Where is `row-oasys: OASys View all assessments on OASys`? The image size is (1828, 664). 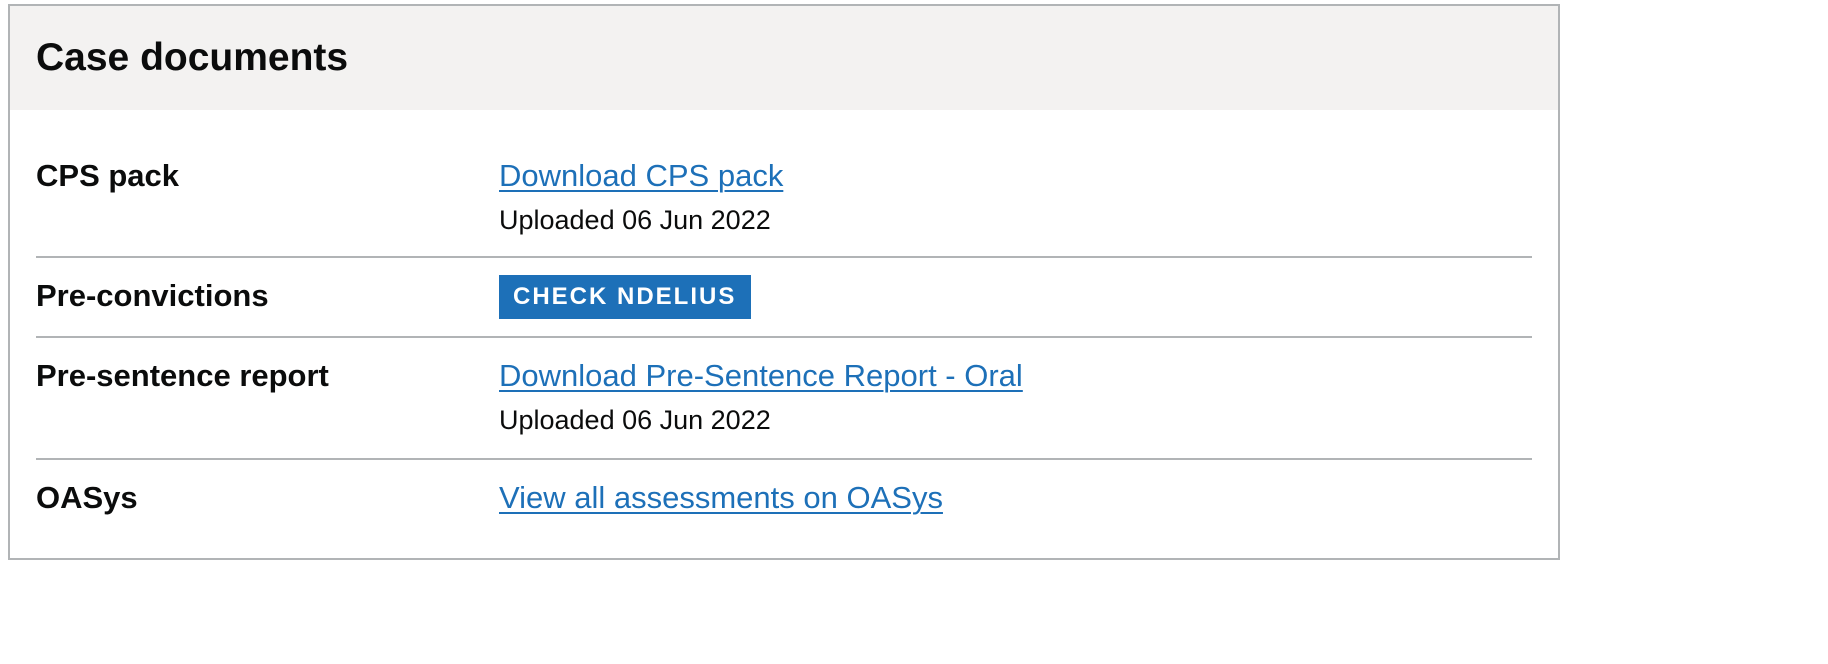 row-oasys: OASys View all assessments on OASys is located at coordinates (784, 508).